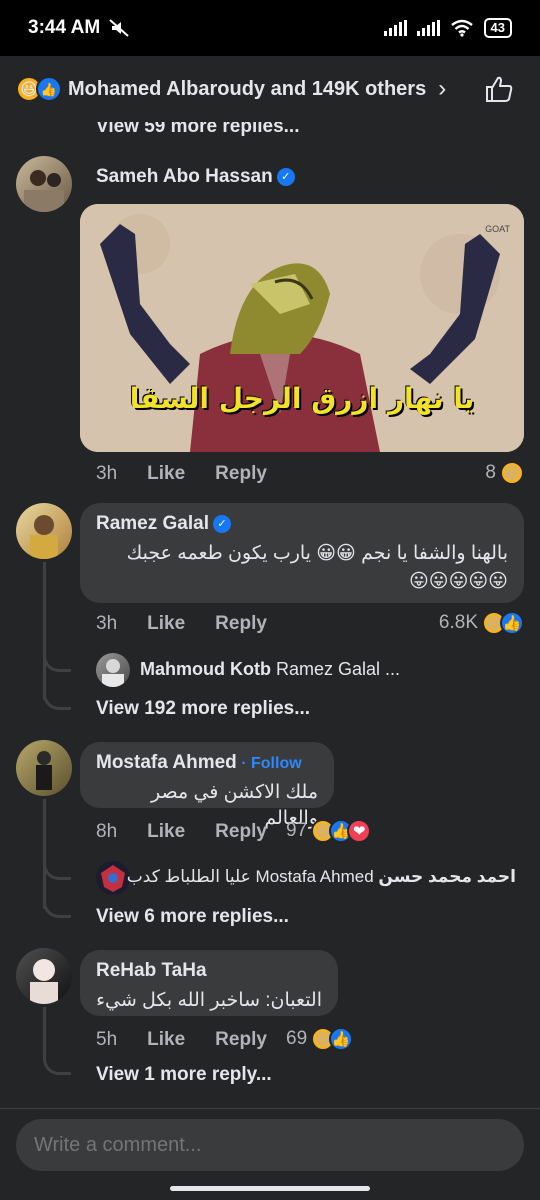 This screenshot has width=540, height=1200. Describe the element at coordinates (320, 1039) in the screenshot. I see `reaction-count: 69 😆 👍` at that location.